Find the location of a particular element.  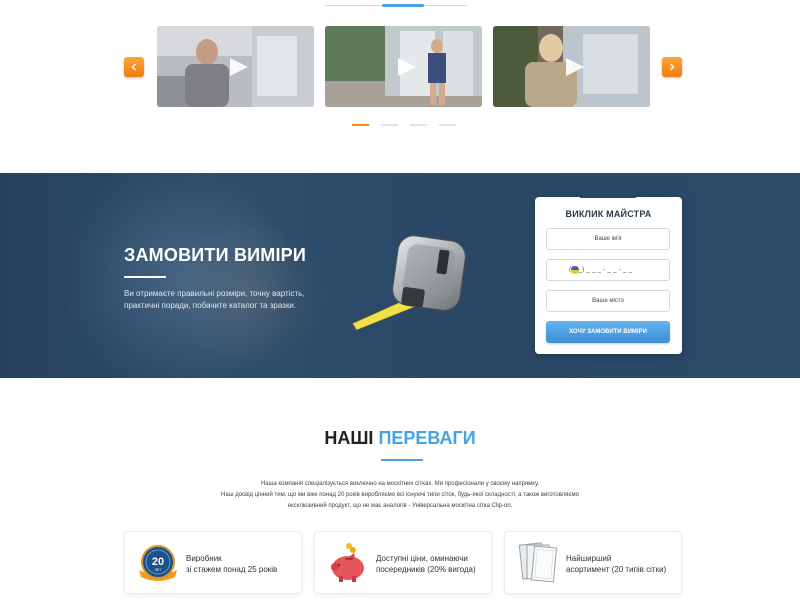

advantage-card-experience: 20 ЛЕТ Виробник зі стажем понад 25 років is located at coordinates (213, 562).